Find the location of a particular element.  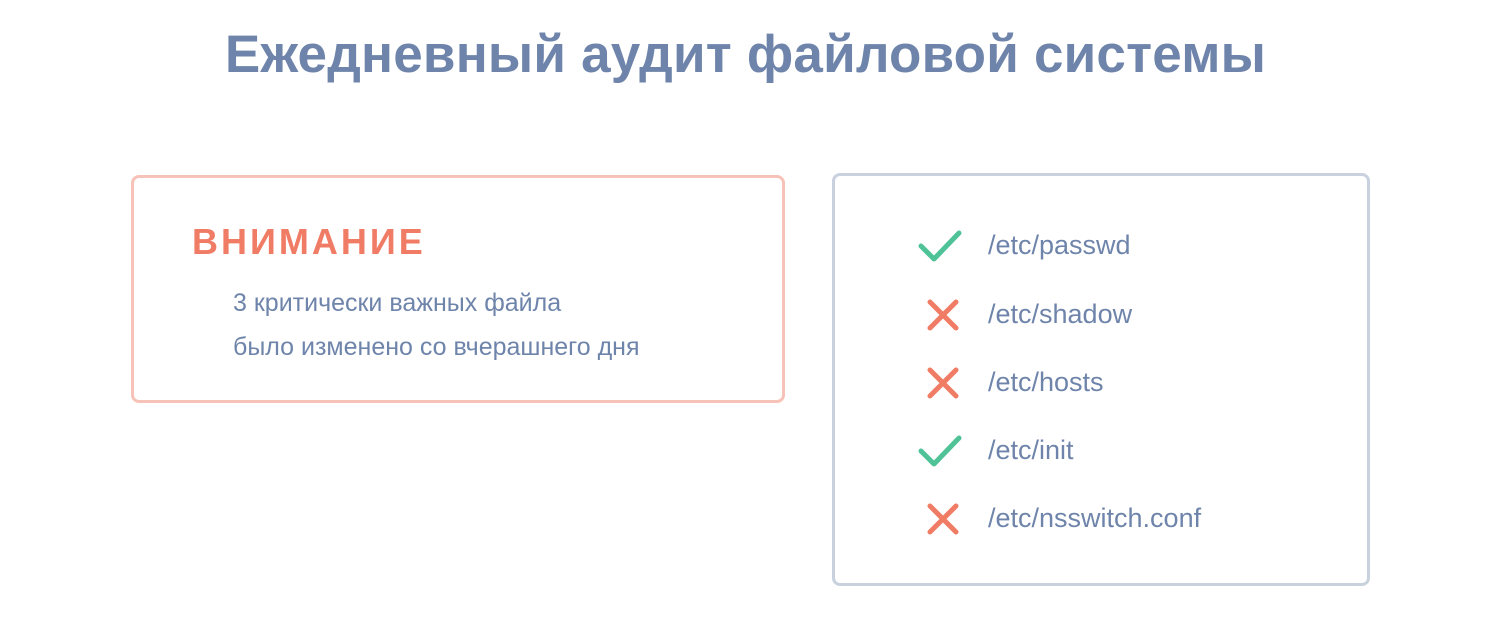

file-name: /etc/shadow is located at coordinates (1060, 314).